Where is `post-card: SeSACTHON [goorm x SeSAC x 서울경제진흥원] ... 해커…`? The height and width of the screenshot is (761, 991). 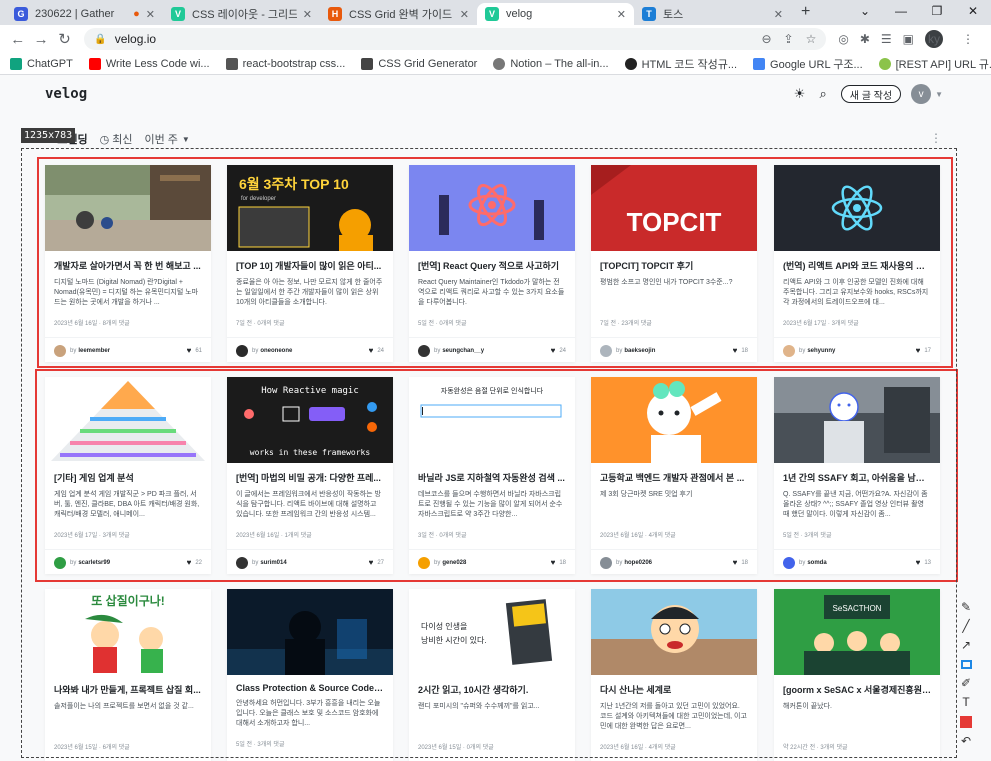
post-card: SeSACTHON [goorm x SeSAC x 서울경제진흥원] ... 해커… is located at coordinates (857, 675).